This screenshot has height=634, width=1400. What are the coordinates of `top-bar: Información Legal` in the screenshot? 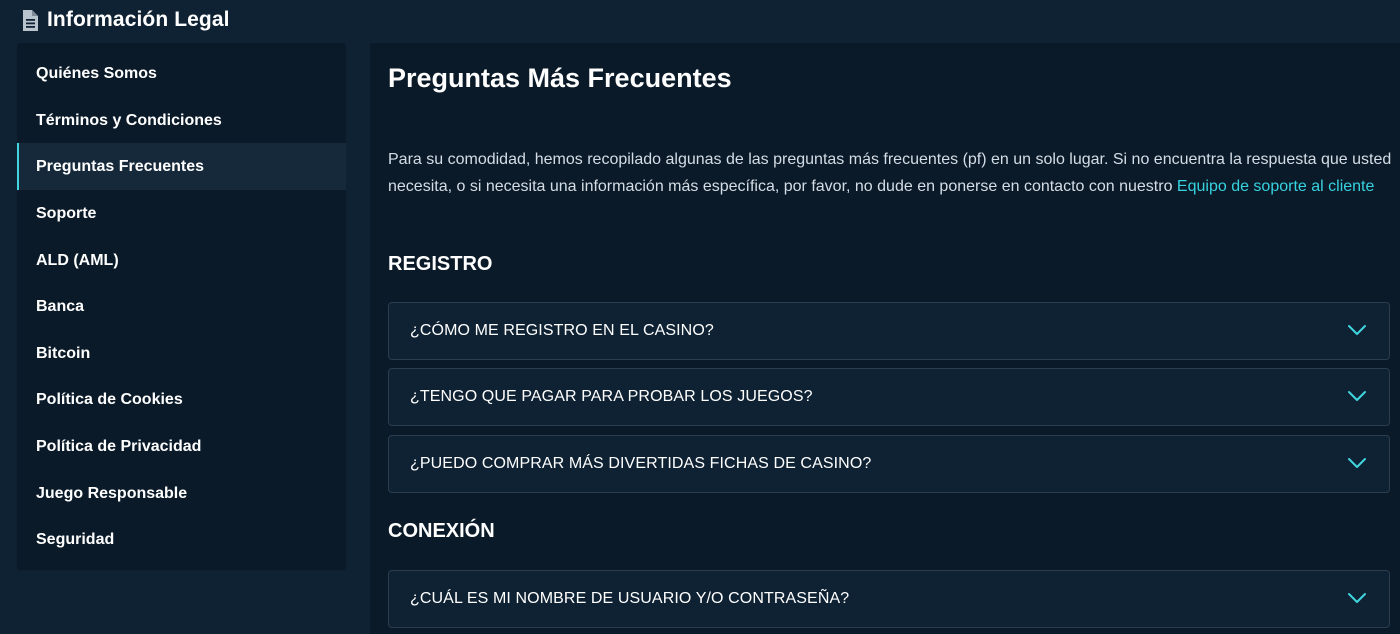 It's located at (700, 21).